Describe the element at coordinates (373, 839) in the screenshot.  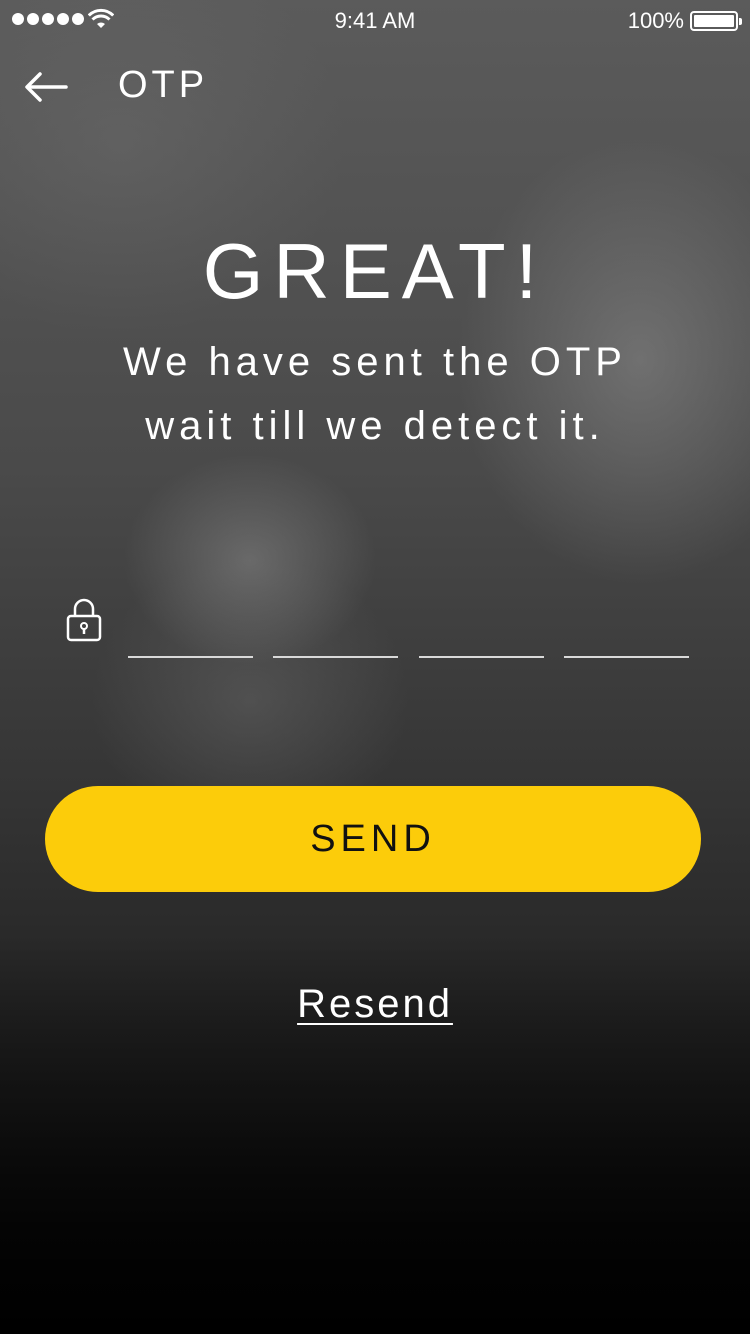
I see `send-button: SEND` at that location.